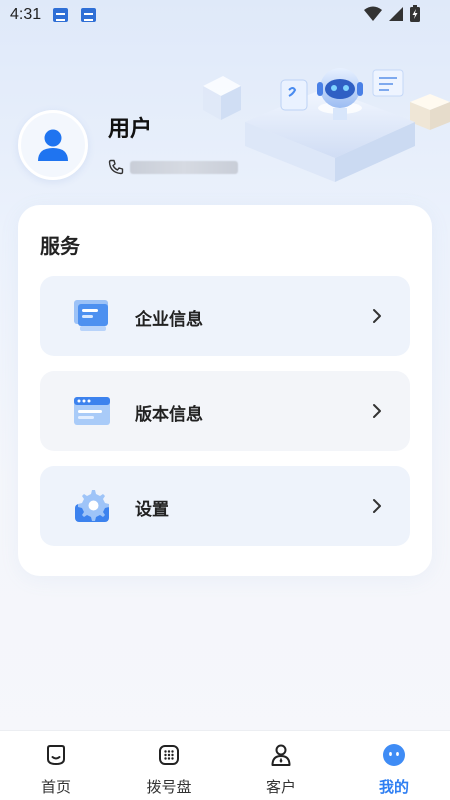 The width and height of the screenshot is (450, 800). Describe the element at coordinates (91, 315) in the screenshot. I see `company-info-icon` at that location.